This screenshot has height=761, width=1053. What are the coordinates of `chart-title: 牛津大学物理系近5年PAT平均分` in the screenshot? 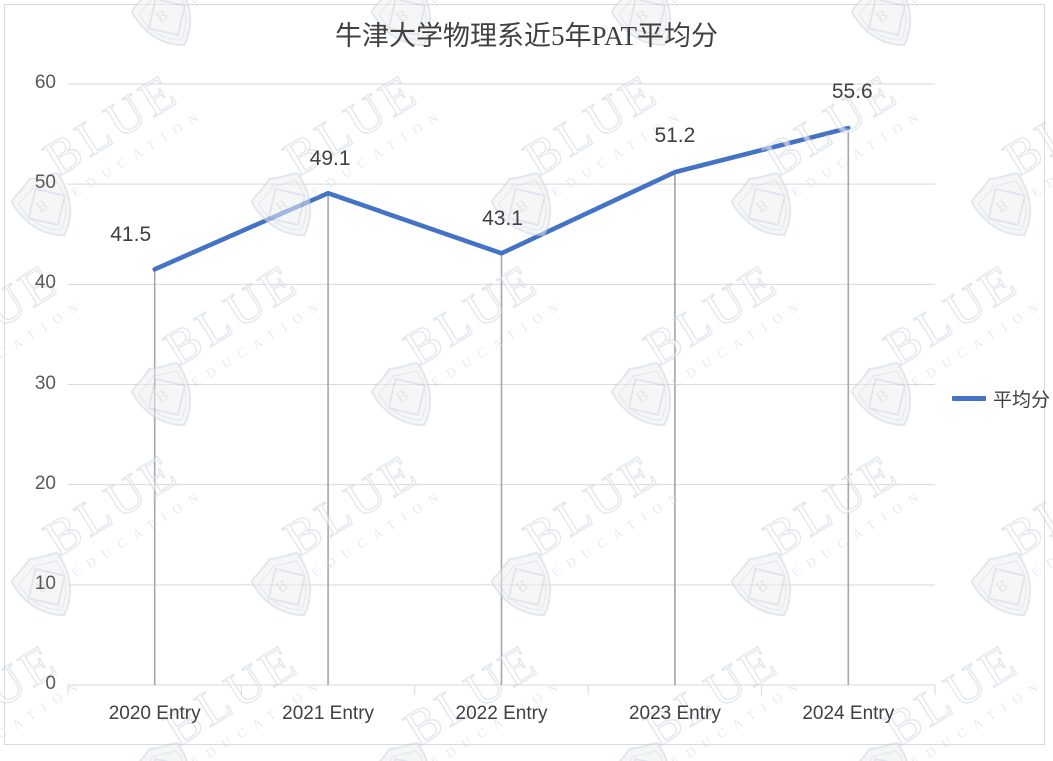 It's located at (526, 36).